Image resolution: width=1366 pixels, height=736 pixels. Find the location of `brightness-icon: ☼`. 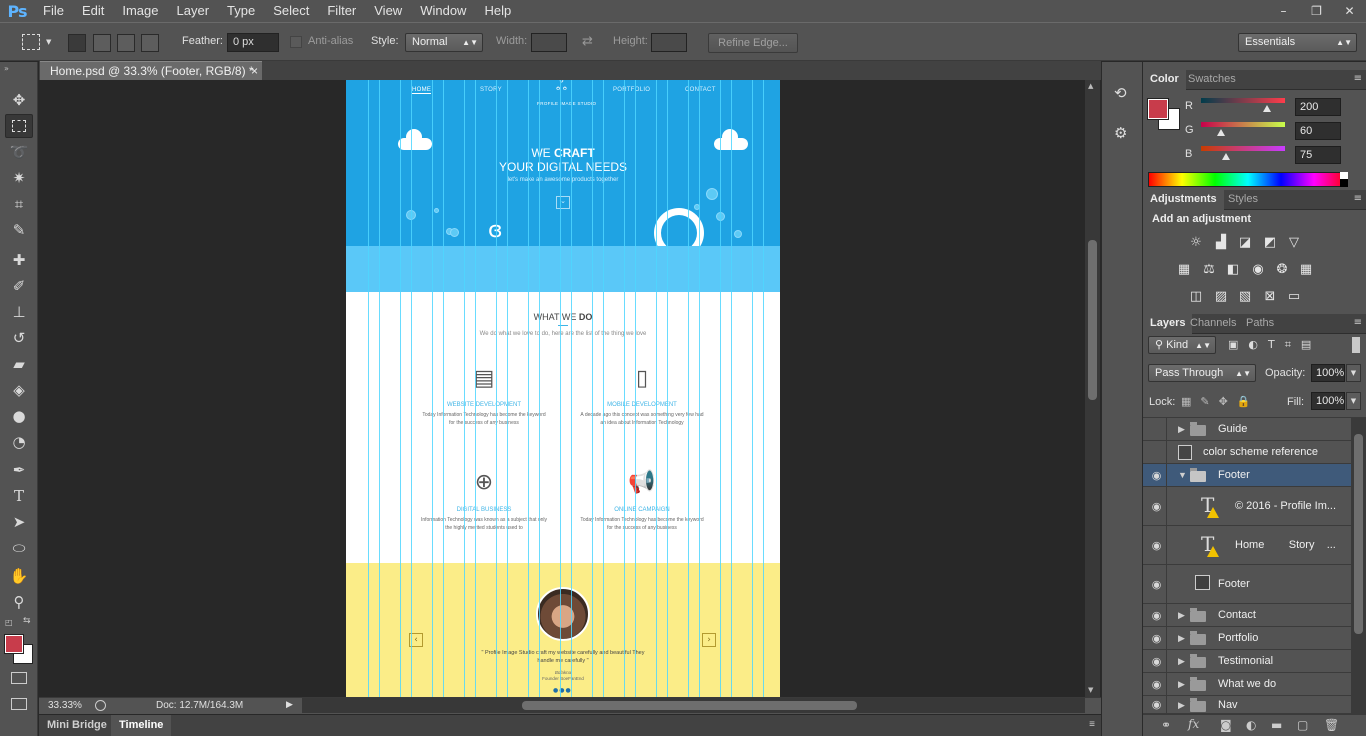

brightness-icon: ☼ is located at coordinates (1196, 242).